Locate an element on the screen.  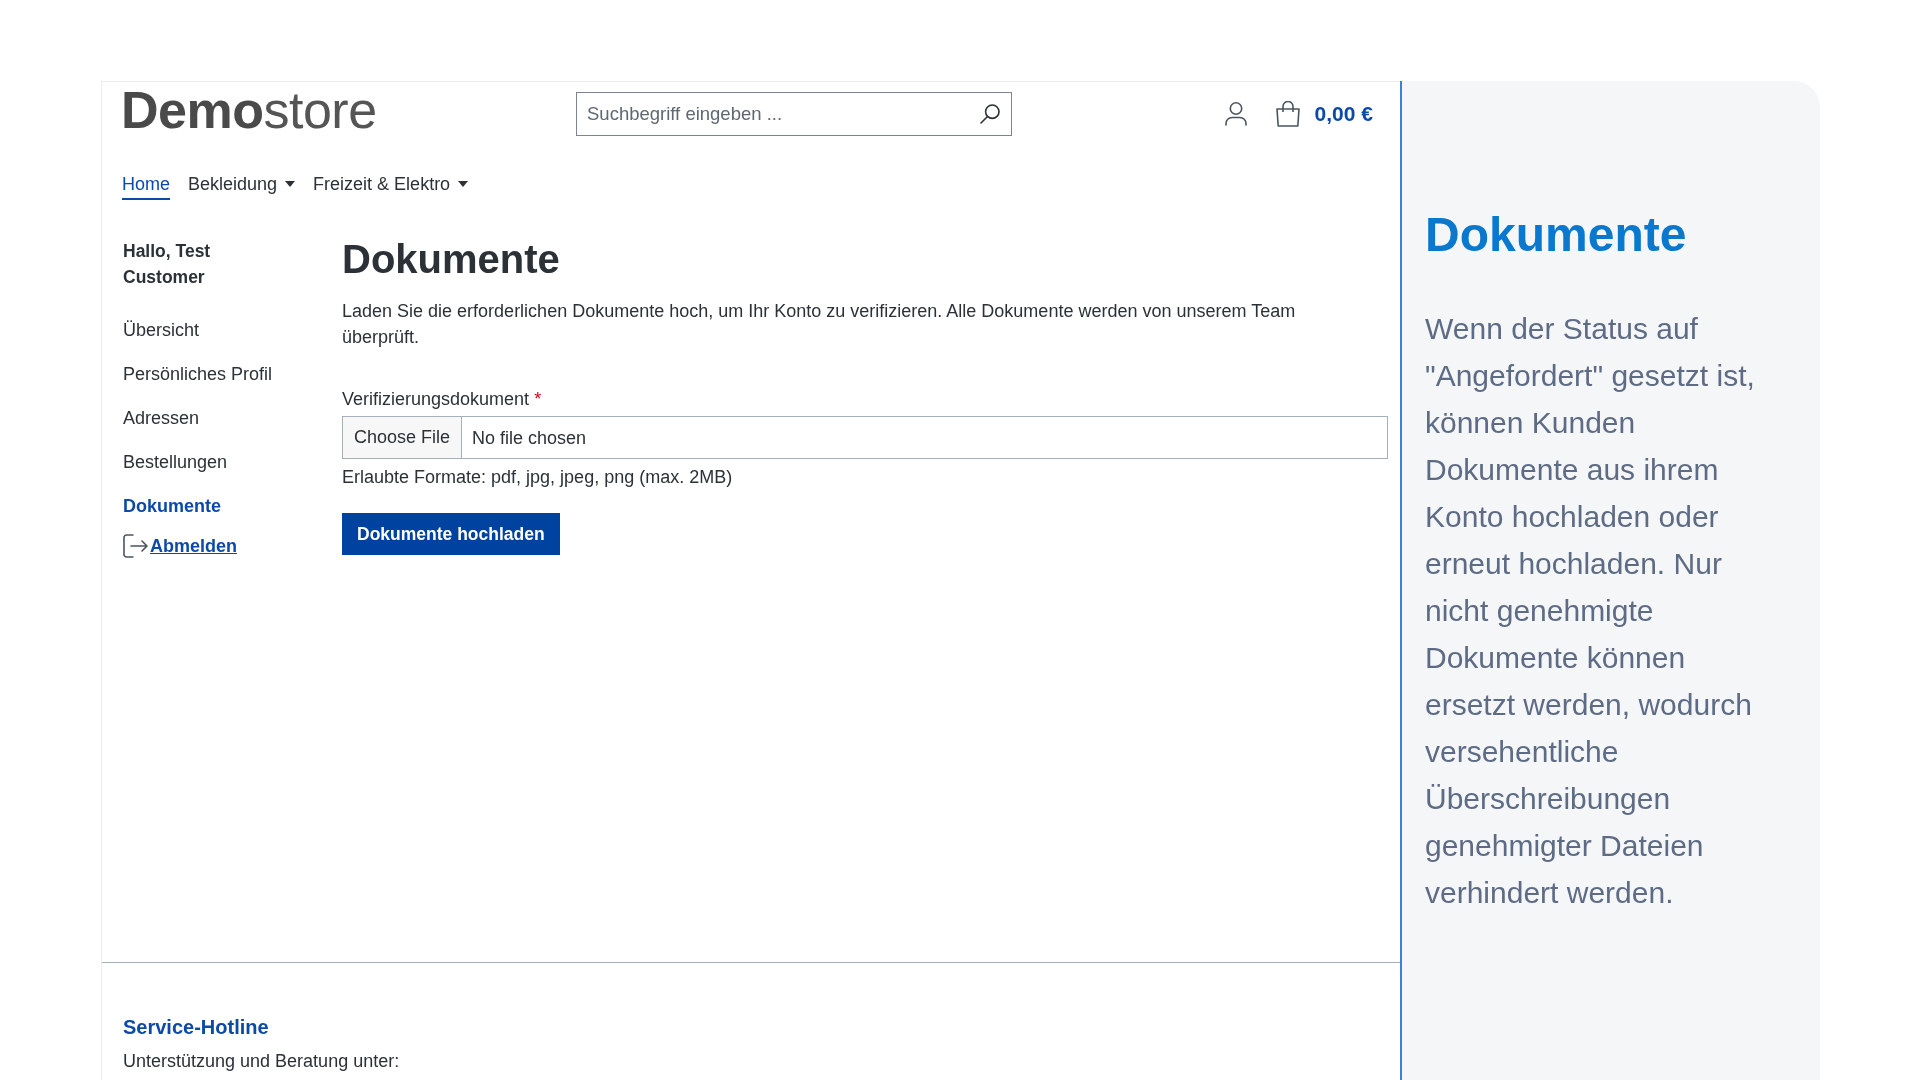
hint-text: Erlaubte Formate: pdf, jpg, jpeg, png (max. 2MB) is located at coordinates (537, 477).